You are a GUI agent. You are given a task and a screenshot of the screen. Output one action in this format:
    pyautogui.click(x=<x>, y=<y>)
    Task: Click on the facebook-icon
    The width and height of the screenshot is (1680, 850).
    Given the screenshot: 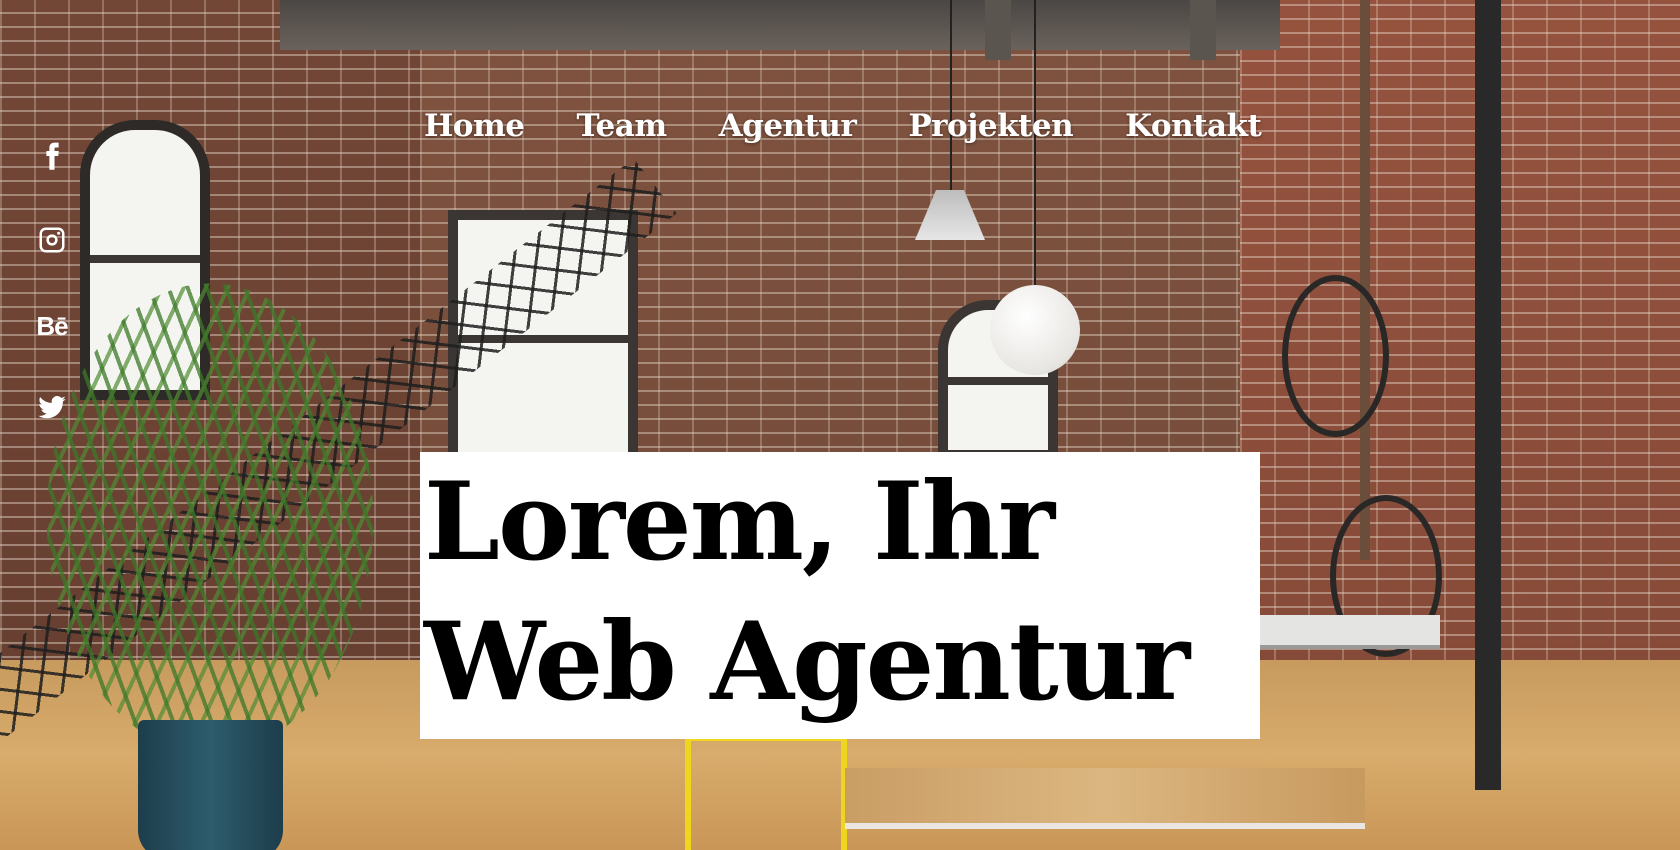 What is the action you would take?
    pyautogui.click(x=52, y=158)
    